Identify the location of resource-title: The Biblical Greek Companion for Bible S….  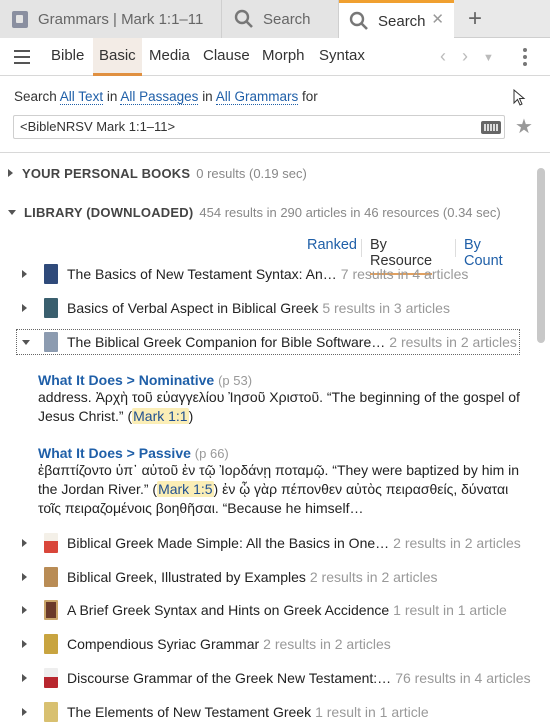
(226, 342).